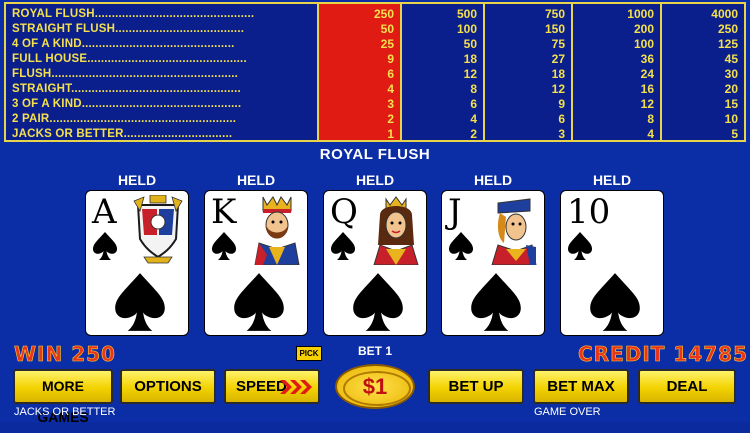  What do you see at coordinates (589, 212) in the screenshot?
I see `card-rank: 10` at bounding box center [589, 212].